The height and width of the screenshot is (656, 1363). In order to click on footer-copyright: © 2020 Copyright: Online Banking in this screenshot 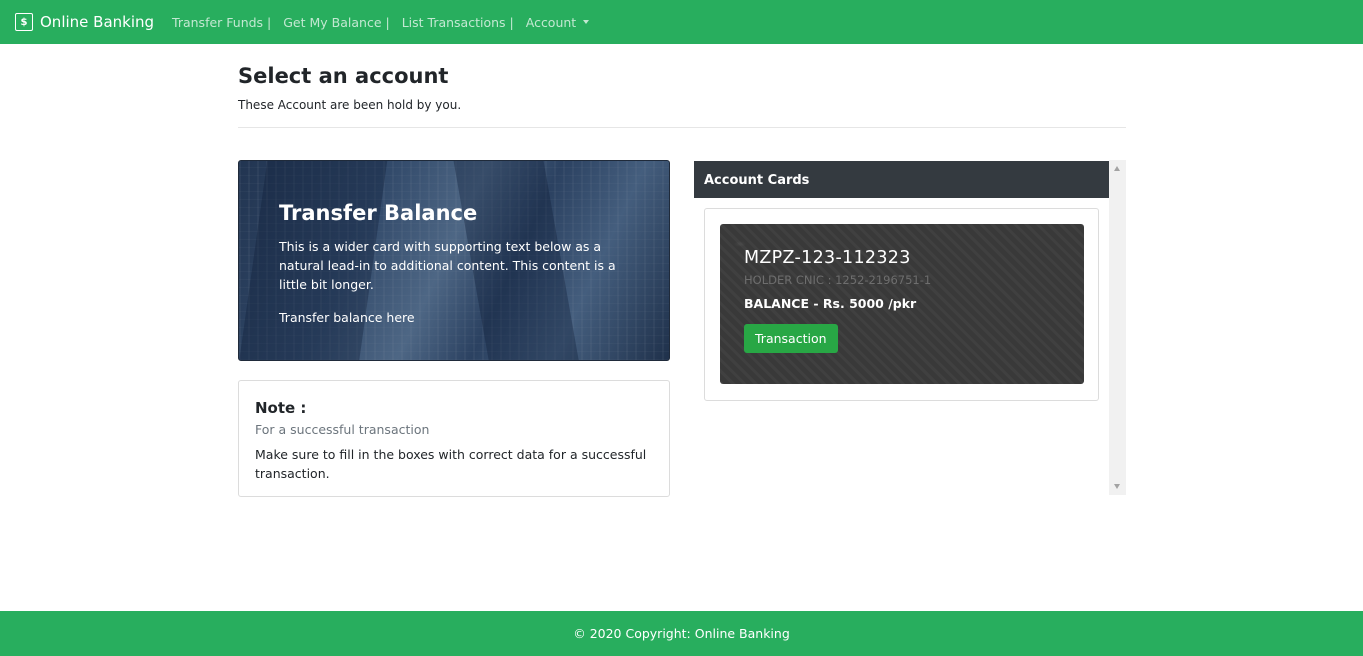, I will do `click(681, 633)`.